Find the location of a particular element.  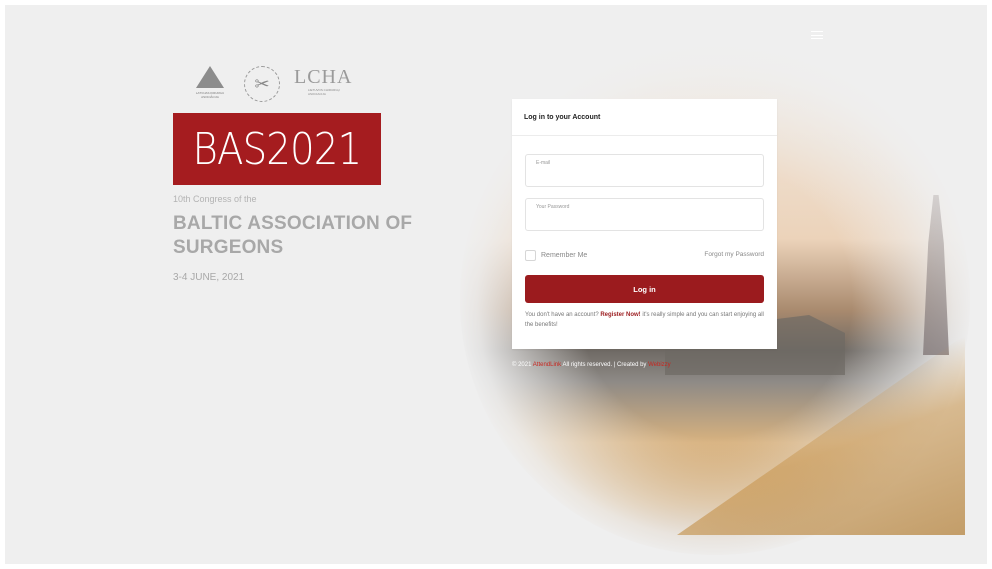

brand-title: BAS2021 is located at coordinates (277, 149).